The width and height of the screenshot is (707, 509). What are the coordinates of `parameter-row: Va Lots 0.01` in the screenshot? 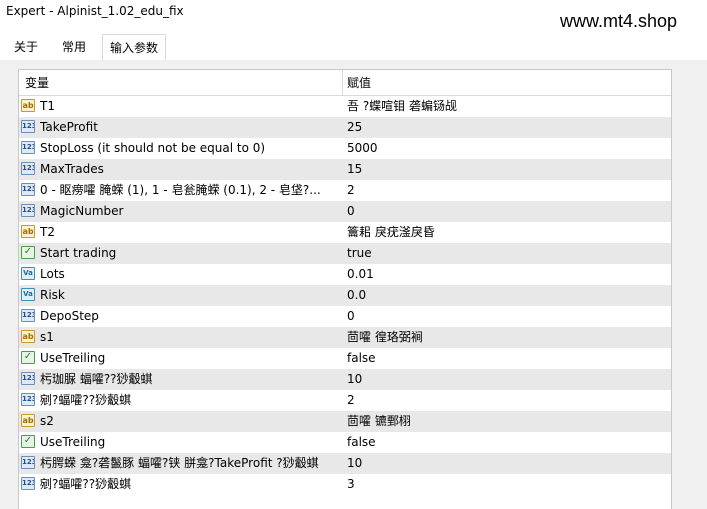 It's located at (345, 274).